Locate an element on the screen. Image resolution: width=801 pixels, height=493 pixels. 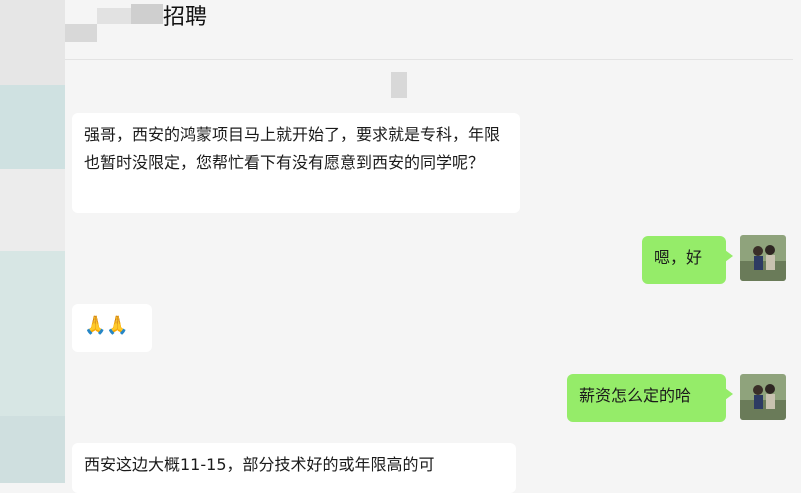
message-bubble-outgoing: 嗯，好 is located at coordinates (687, 260).